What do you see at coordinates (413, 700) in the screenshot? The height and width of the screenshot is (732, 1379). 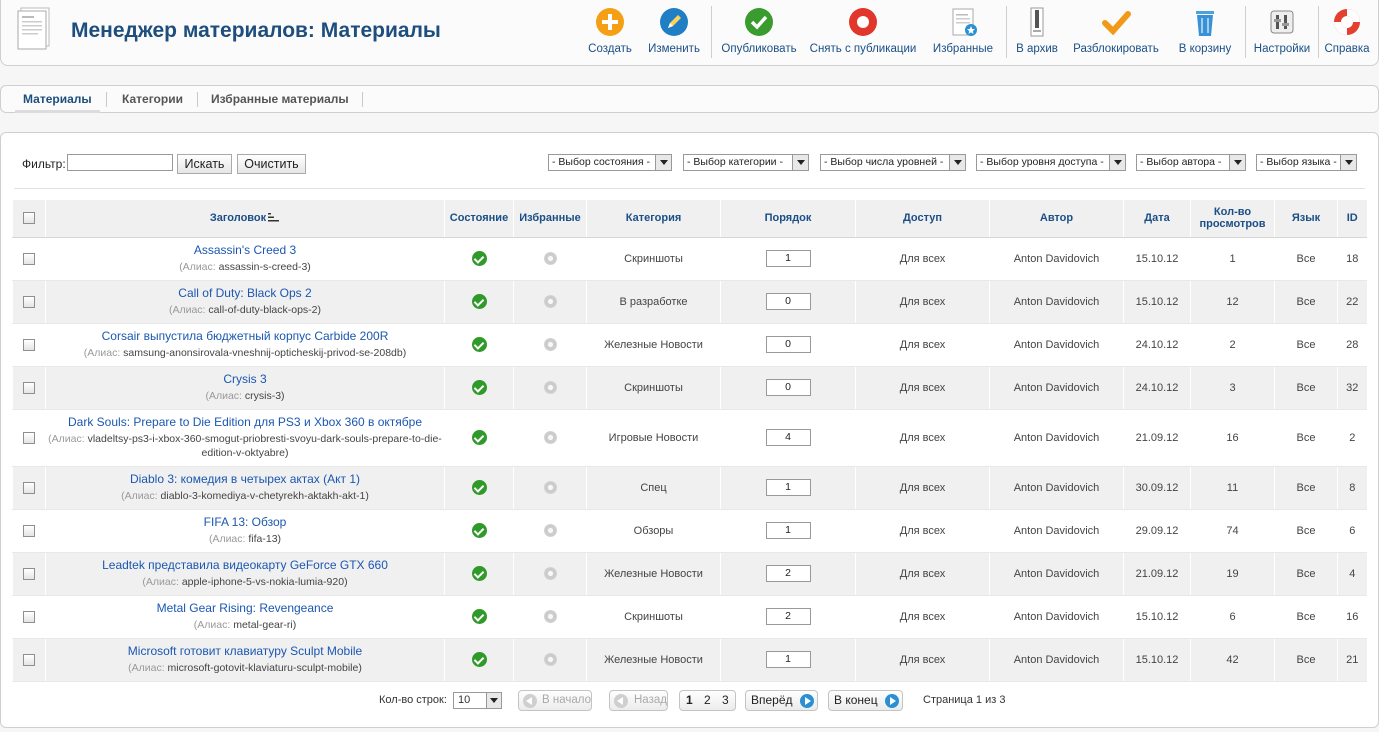 I see `rows-per-page-label: Кол-во строк:` at bounding box center [413, 700].